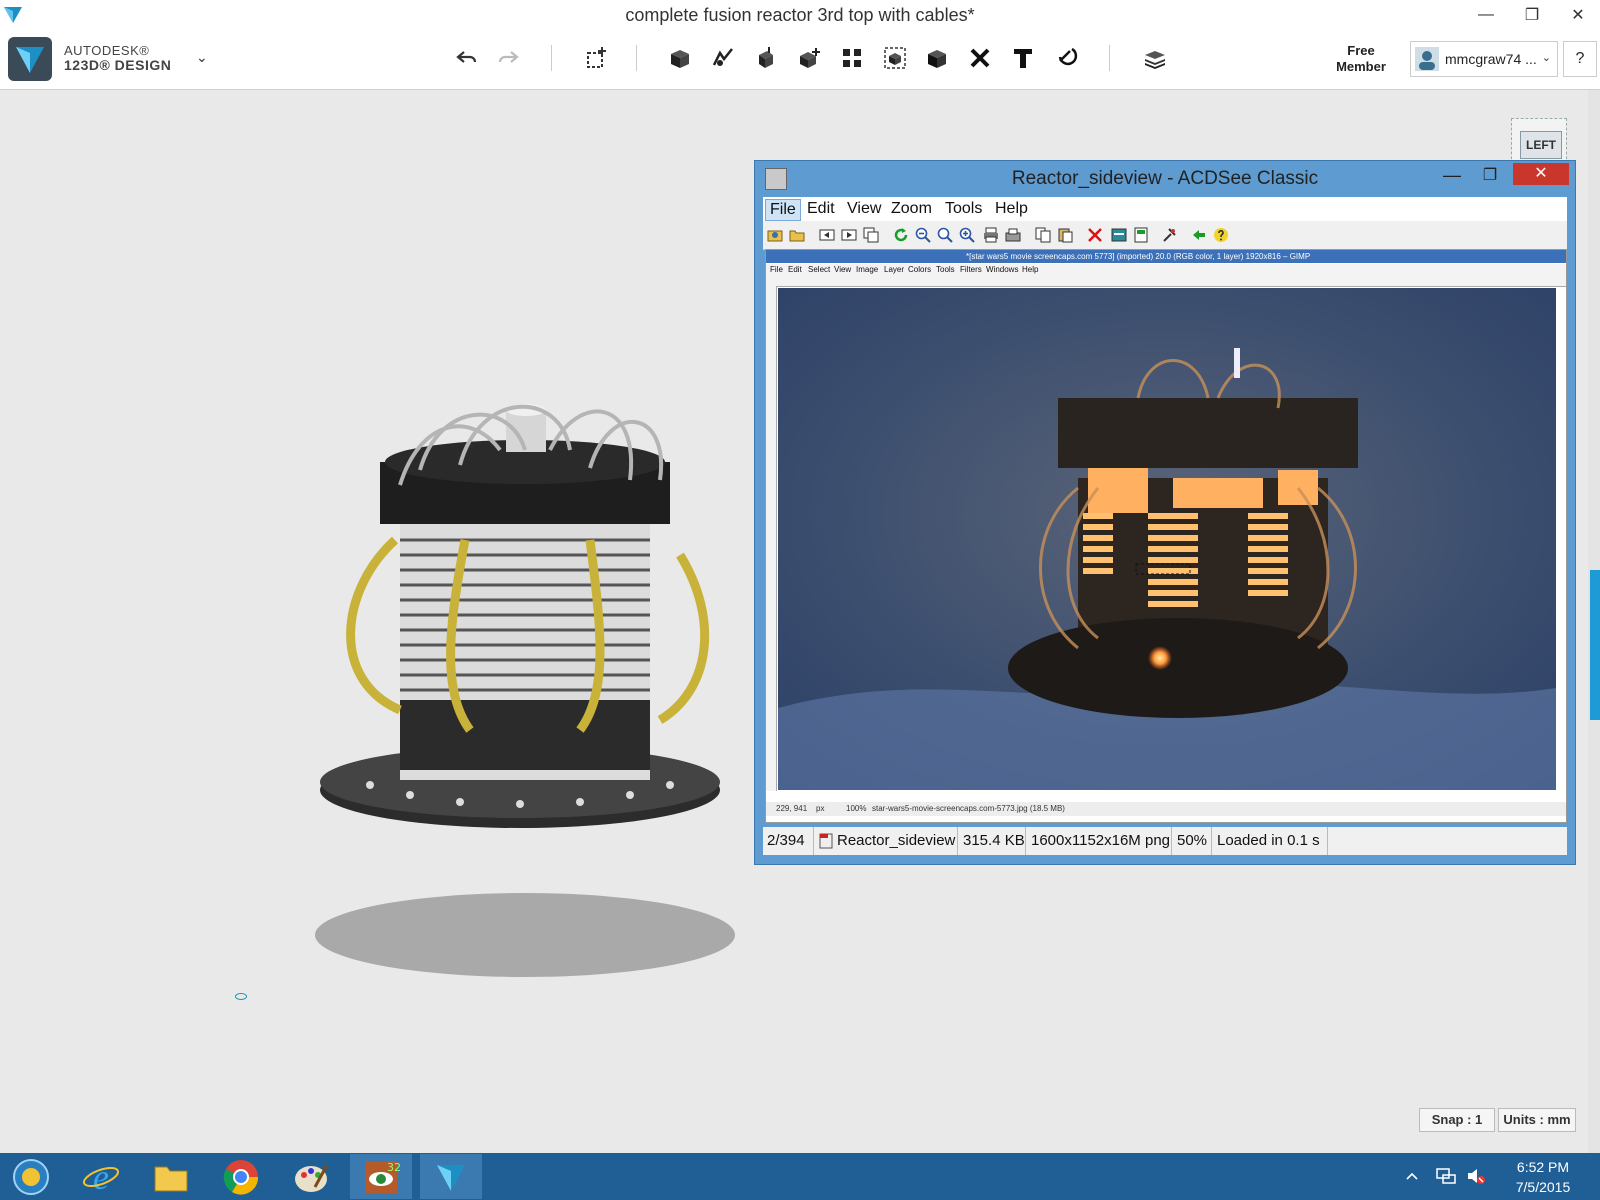  I want to click on clock-time: 6:52 PM, so click(1543, 1167).